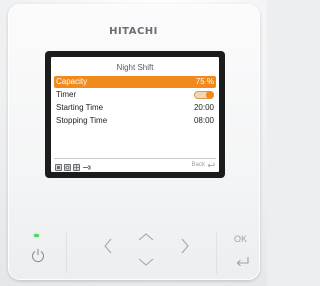  Describe the element at coordinates (36, 235) in the screenshot. I see `status-led` at that location.